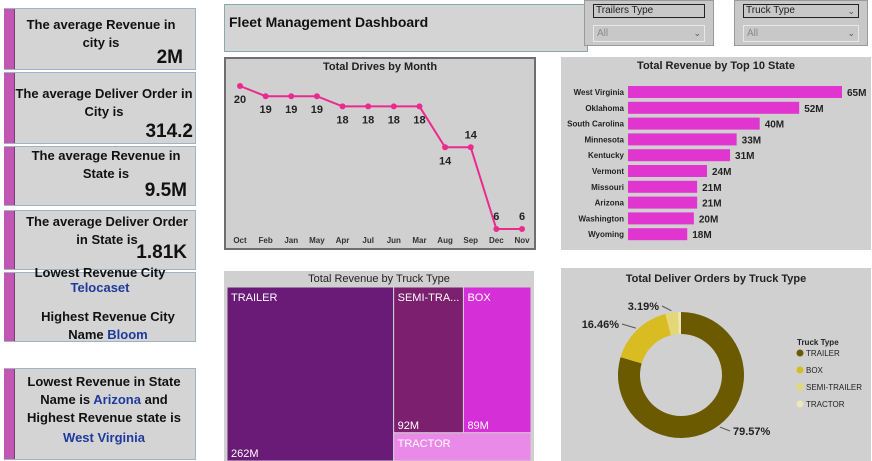 The image size is (872, 461). What do you see at coordinates (649, 11) in the screenshot?
I see `slicer-title: Trailers Type` at bounding box center [649, 11].